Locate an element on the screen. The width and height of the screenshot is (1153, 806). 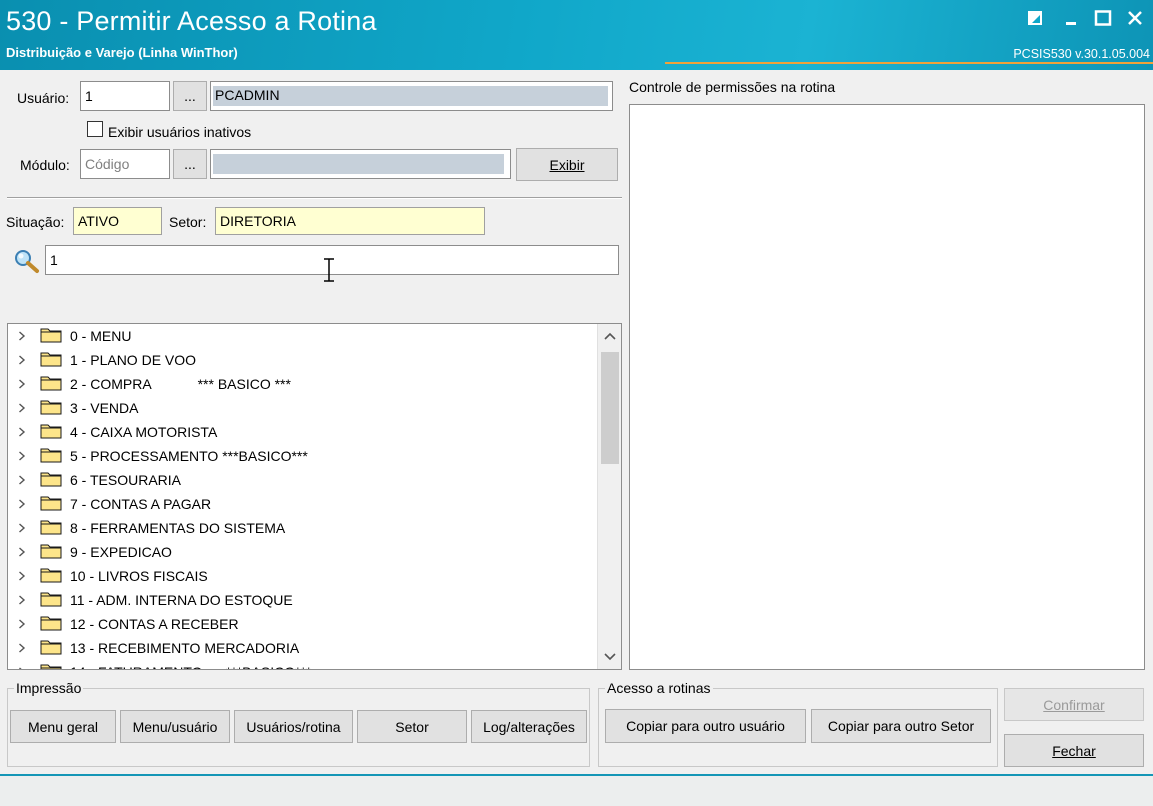
modulo-name-field is located at coordinates (360, 164).